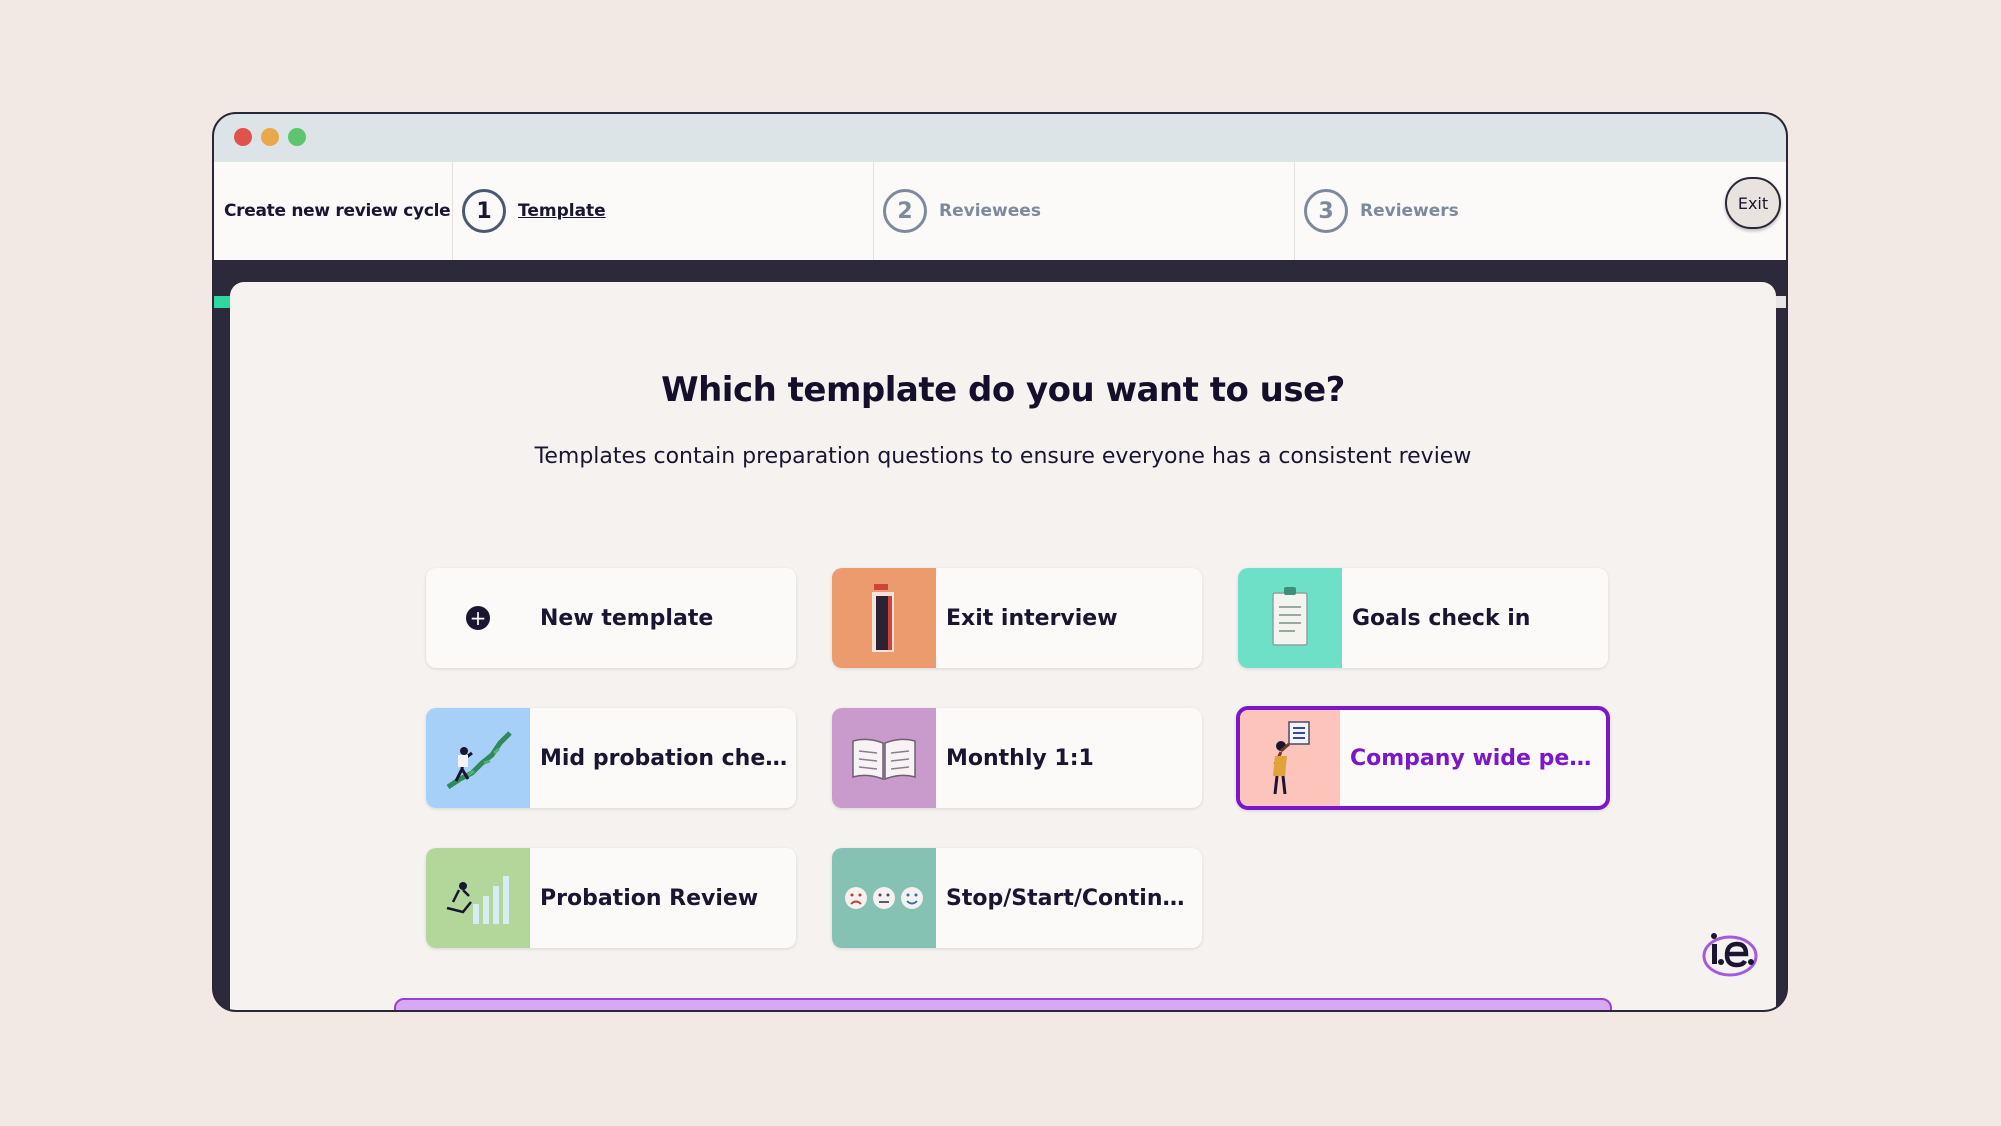 This screenshot has width=2001, height=1126. I want to click on step-reviewers: 3 Reviewers, so click(1486, 211).